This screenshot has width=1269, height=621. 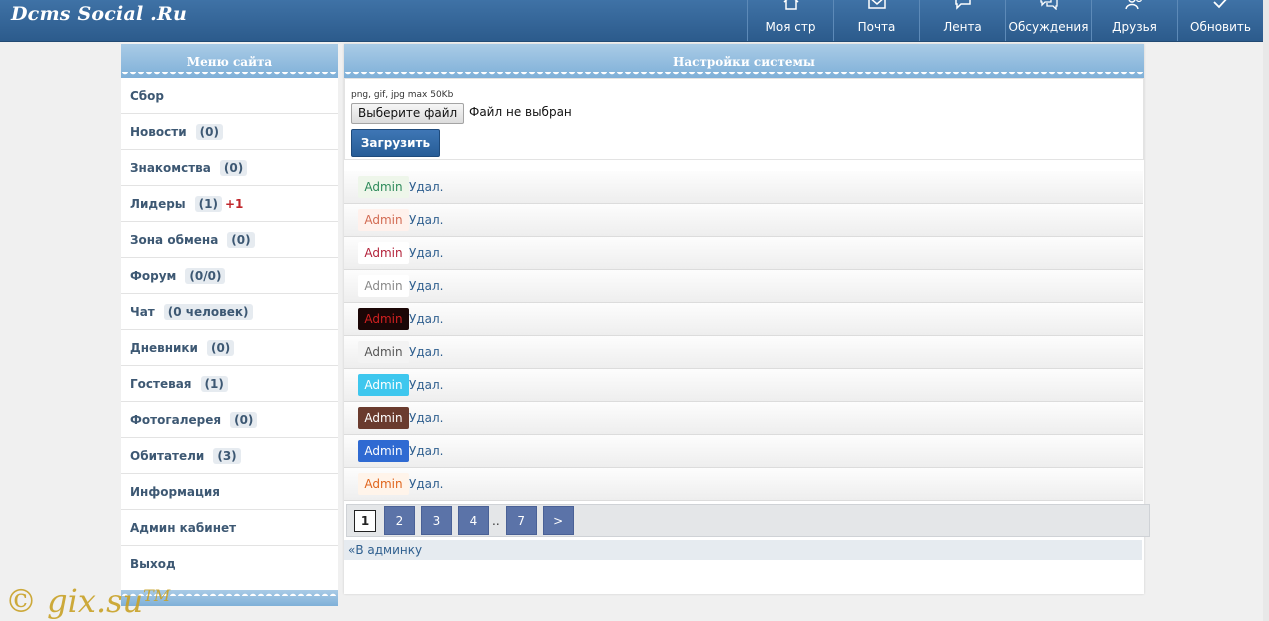 I want to click on sidebar-item: Фотогалерея (0), so click(x=229, y=420).